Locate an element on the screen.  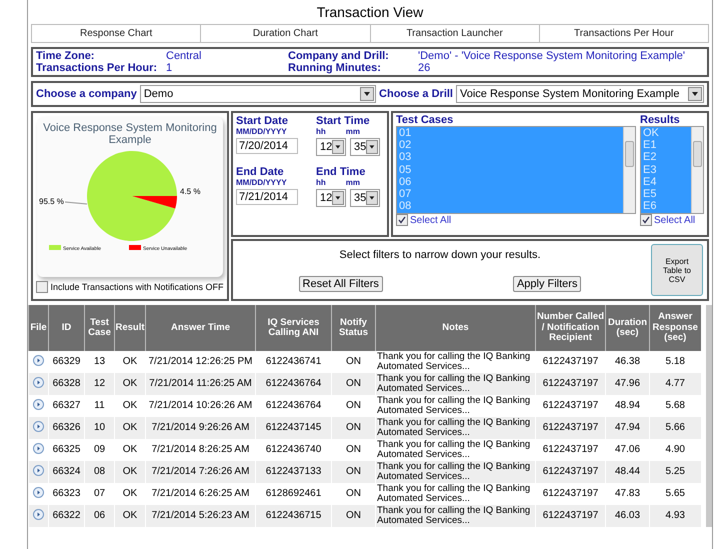
checkbox-label: Include Transactions with Notifications OFF is located at coordinates (137, 287).